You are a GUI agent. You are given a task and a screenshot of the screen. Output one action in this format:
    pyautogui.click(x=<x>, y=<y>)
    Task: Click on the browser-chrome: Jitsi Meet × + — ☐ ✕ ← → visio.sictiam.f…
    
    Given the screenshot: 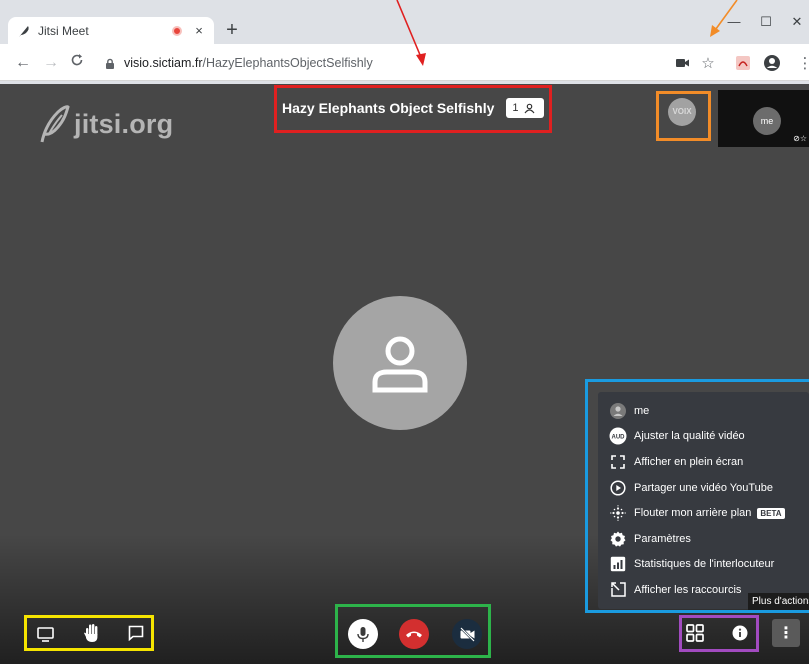 What is the action you would take?
    pyautogui.click(x=404, y=42)
    